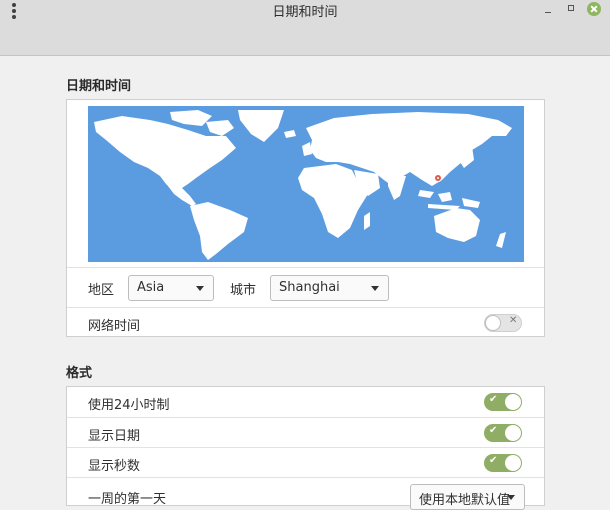 Image resolution: width=610 pixels, height=510 pixels. Describe the element at coordinates (114, 326) in the screenshot. I see `network-time-label: 网络时间` at that location.